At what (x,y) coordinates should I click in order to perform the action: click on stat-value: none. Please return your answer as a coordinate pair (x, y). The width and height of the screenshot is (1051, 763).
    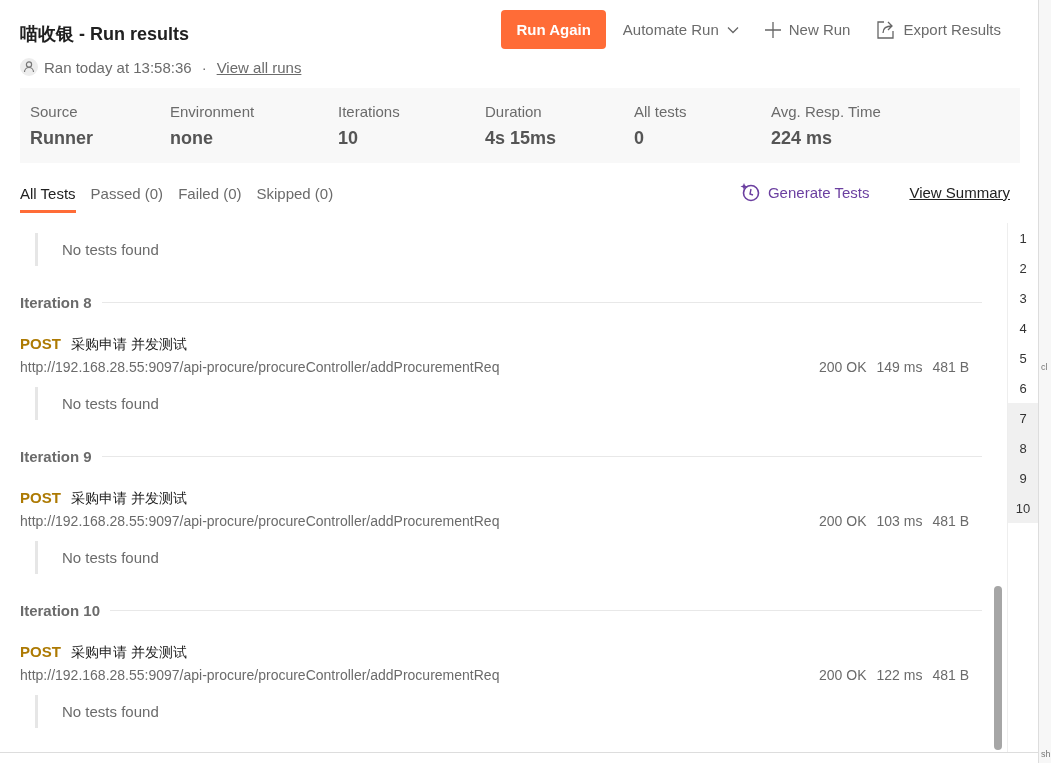
    Looking at the image, I should click on (192, 138).